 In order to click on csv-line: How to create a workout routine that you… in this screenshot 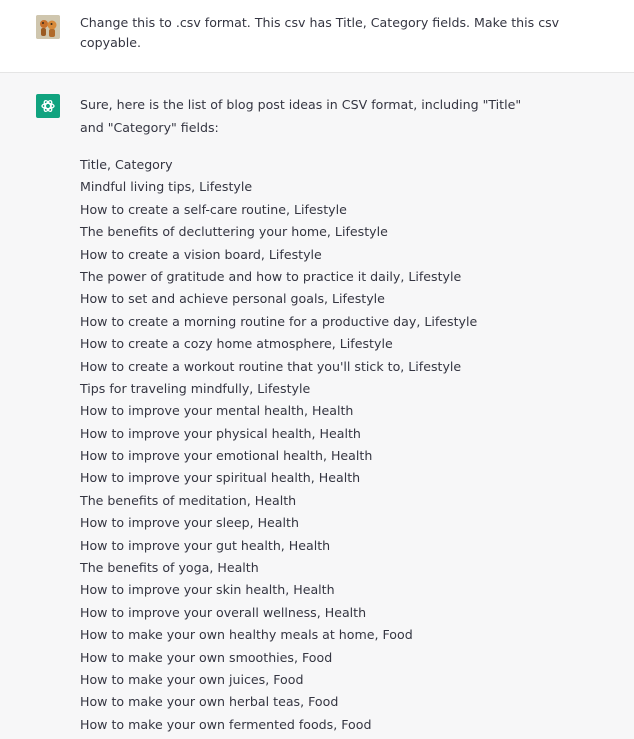, I will do `click(271, 366)`.